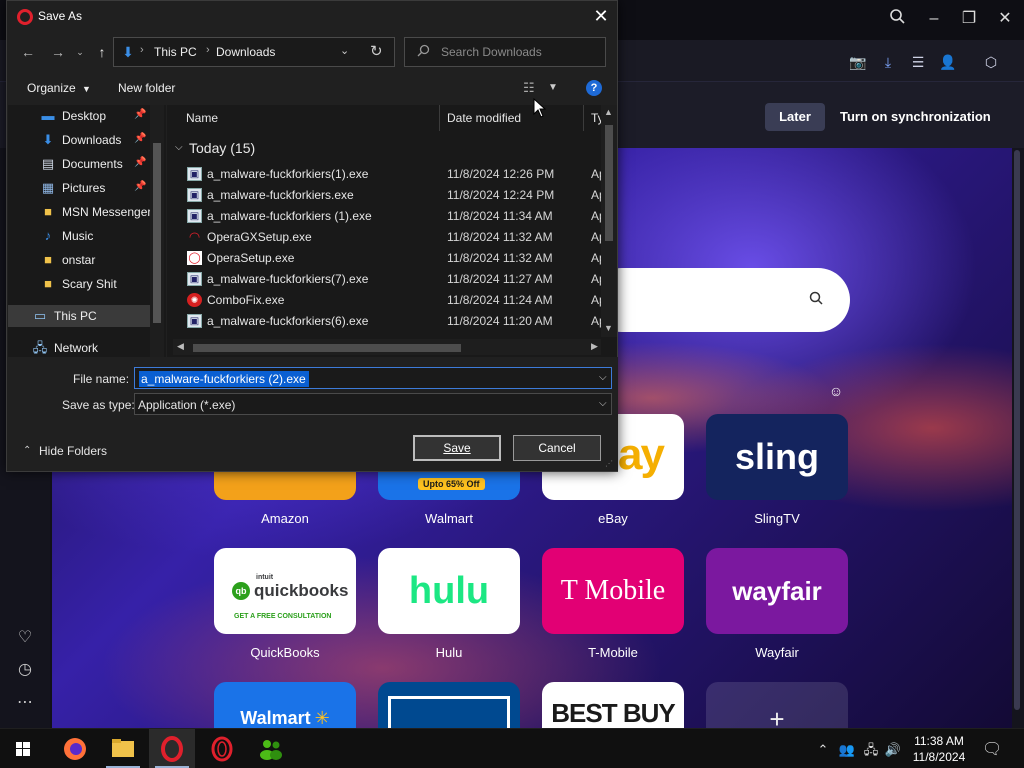 This screenshot has height=768, width=1024. I want to click on file-row: ◯ OperaSetup.exe 11/8/2024 11:32 AM Ap, so click(395, 258).